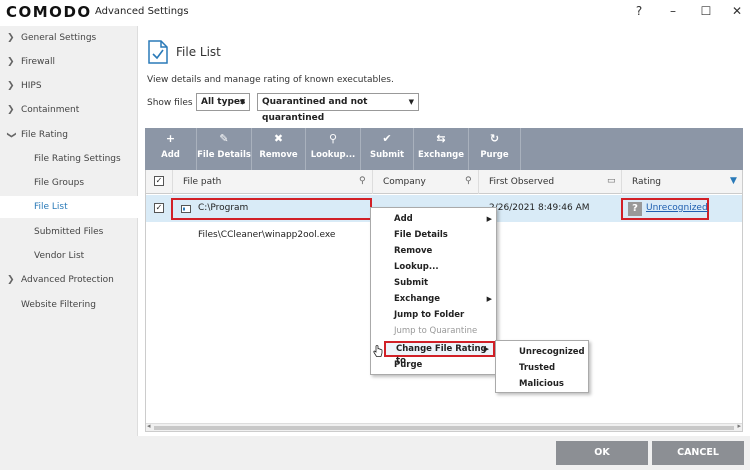 The height and width of the screenshot is (470, 750). I want to click on sidebar-item-label: Vendor List, so click(59, 256).